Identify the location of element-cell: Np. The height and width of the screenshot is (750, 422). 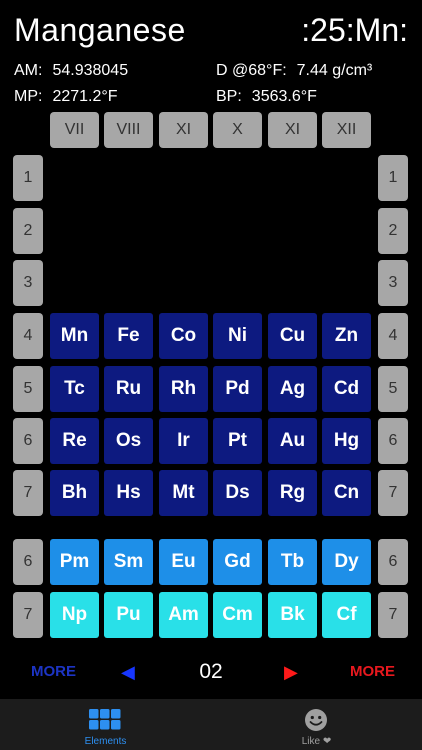
(74, 615).